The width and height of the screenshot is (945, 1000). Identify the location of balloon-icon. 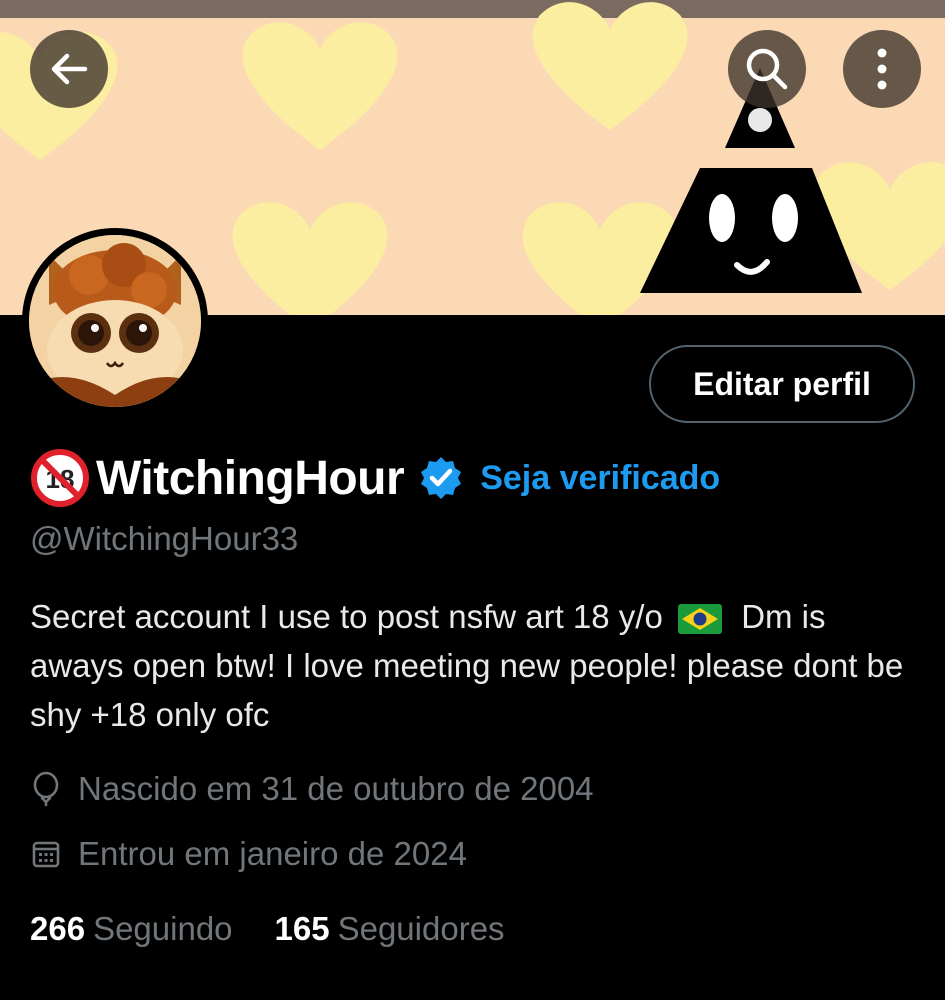
(46, 789).